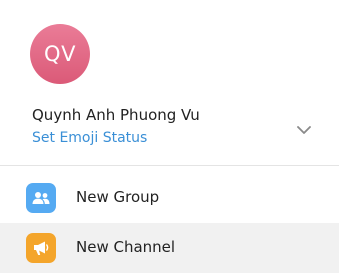 The height and width of the screenshot is (275, 339). I want to click on set-emoji-status-link: Set Emoji Status, so click(89, 138).